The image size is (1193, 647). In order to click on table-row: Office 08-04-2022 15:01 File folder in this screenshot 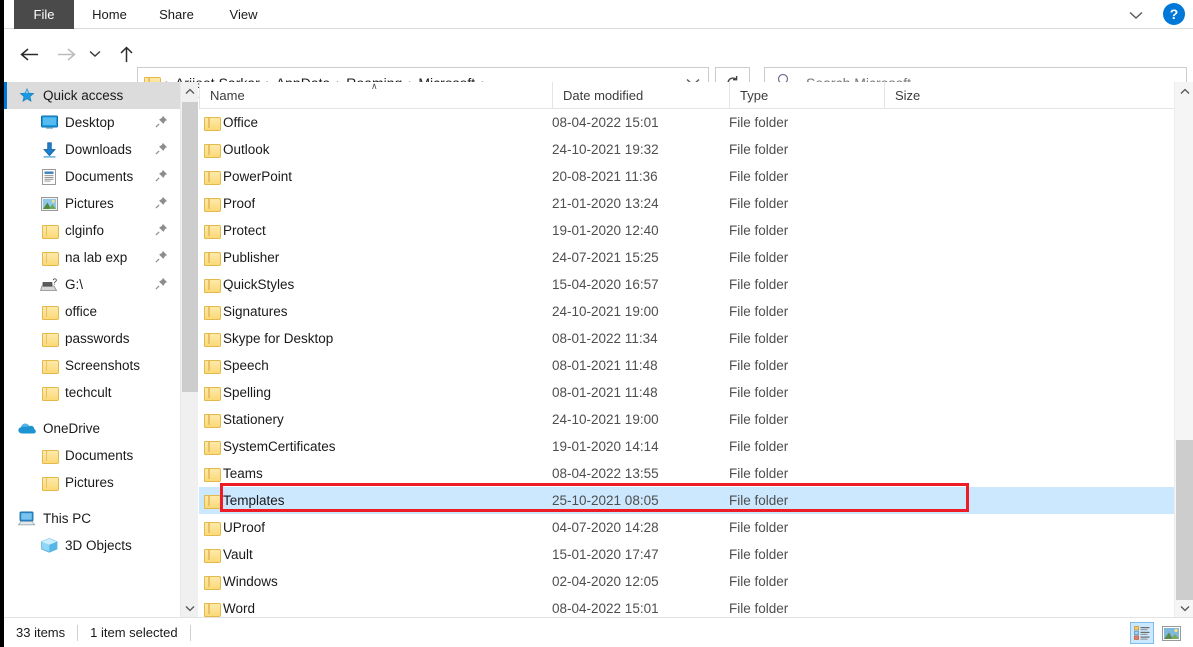, I will do `click(686, 122)`.